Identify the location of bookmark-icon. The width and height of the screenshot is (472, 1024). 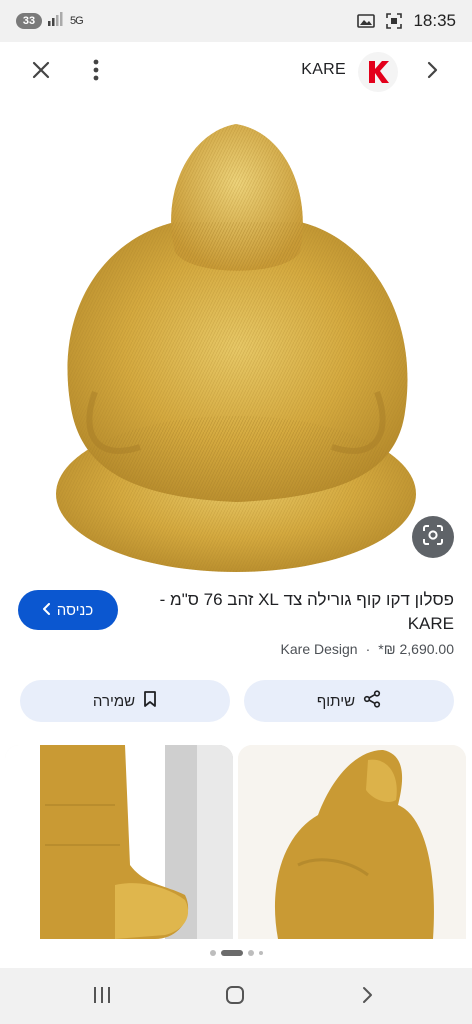
(150, 701).